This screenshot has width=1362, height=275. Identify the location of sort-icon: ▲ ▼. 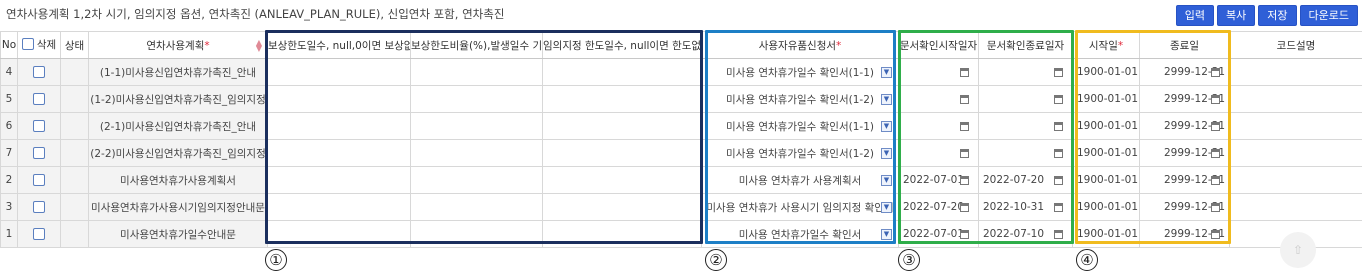
(259, 46).